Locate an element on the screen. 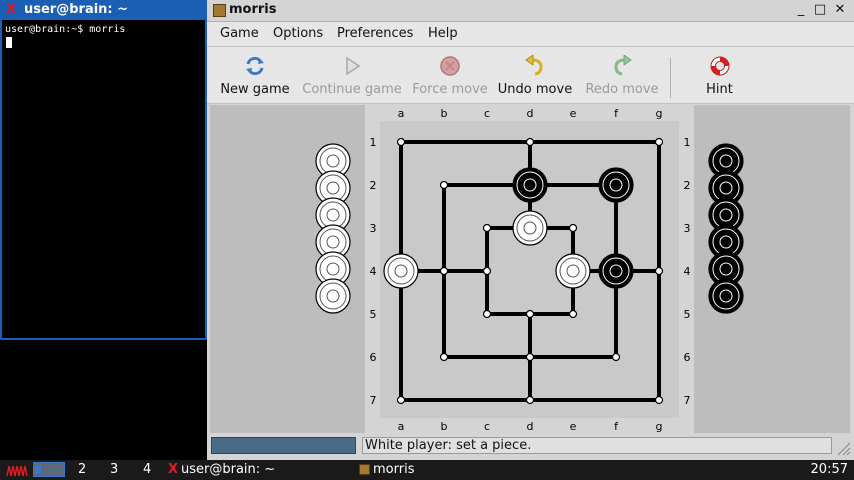 Image resolution: width=854 pixels, height=480 pixels. new-game-label: New game is located at coordinates (255, 89).